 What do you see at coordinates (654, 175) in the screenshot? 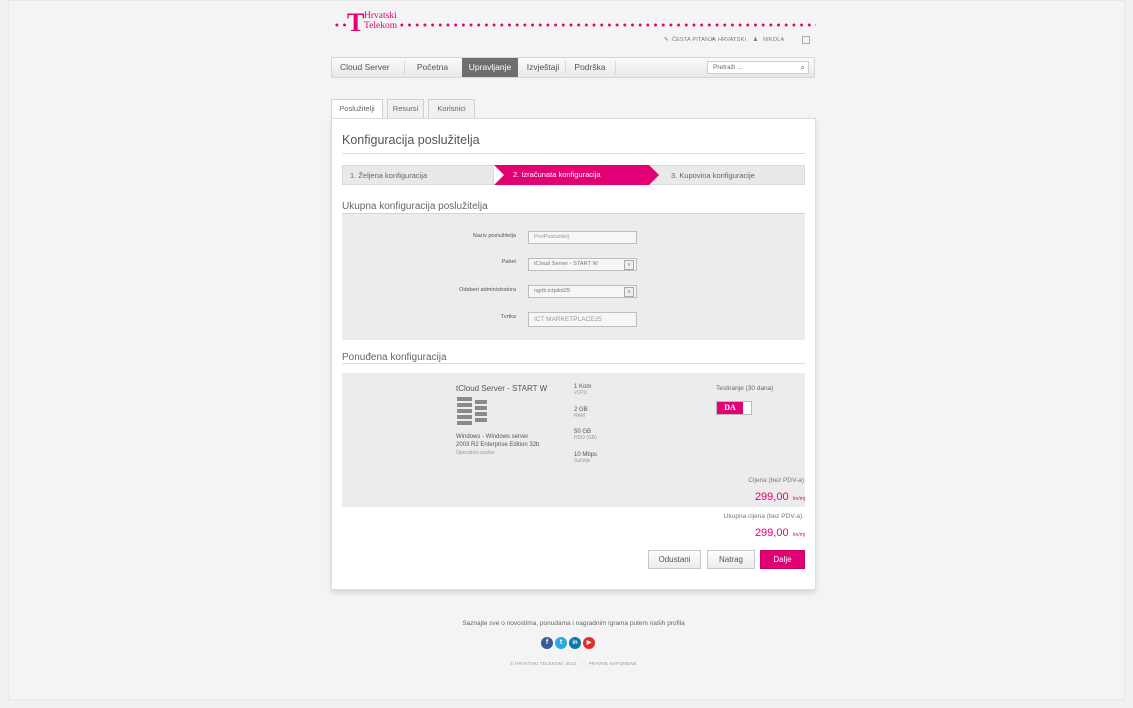
I see `step-2-arrow` at bounding box center [654, 175].